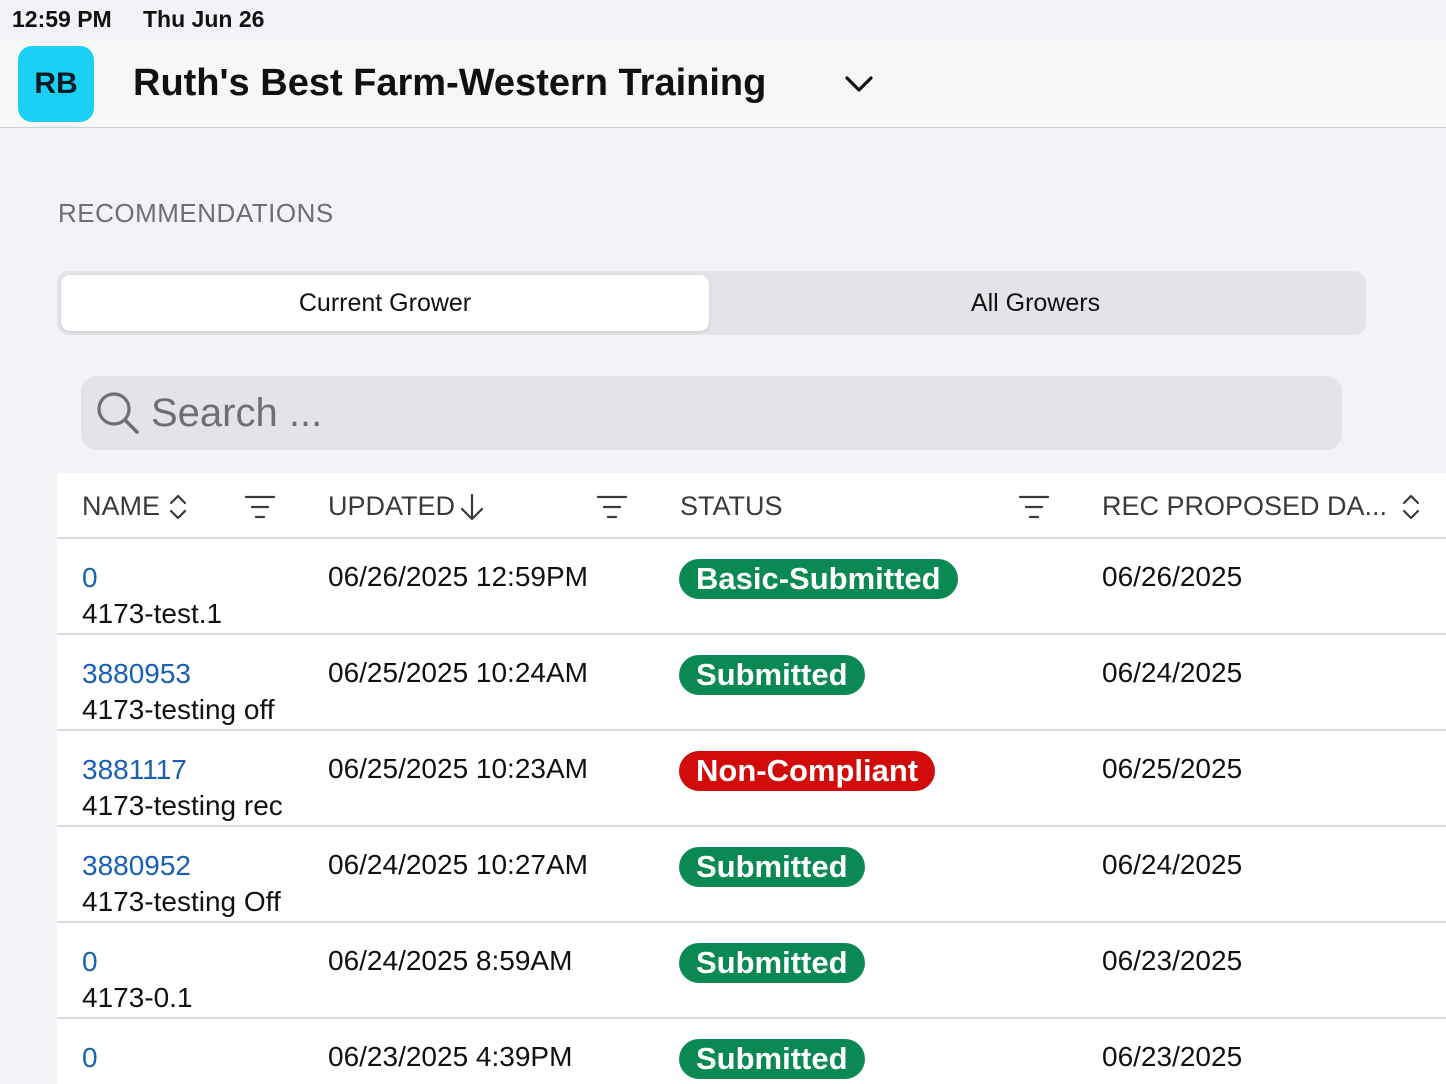  I want to click on segment-current-grower: Current Grower, so click(385, 303).